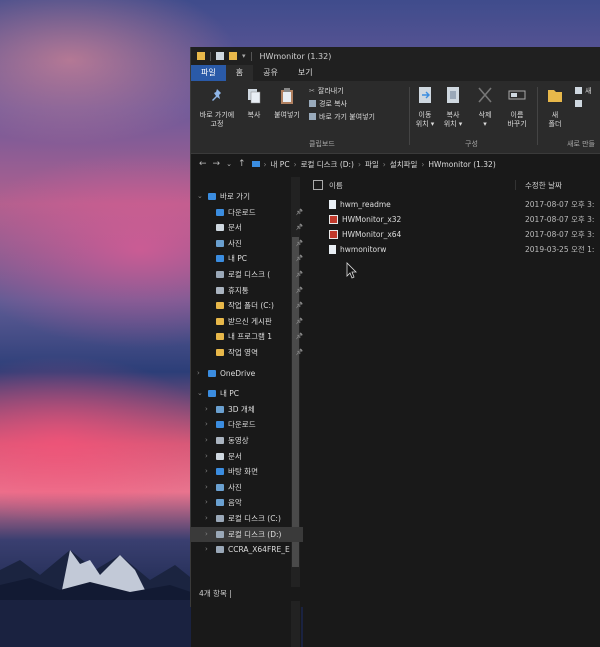 The width and height of the screenshot is (600, 647). What do you see at coordinates (244, 393) in the screenshot?
I see `nav-item: ⌄ 내 PC` at bounding box center [244, 393].